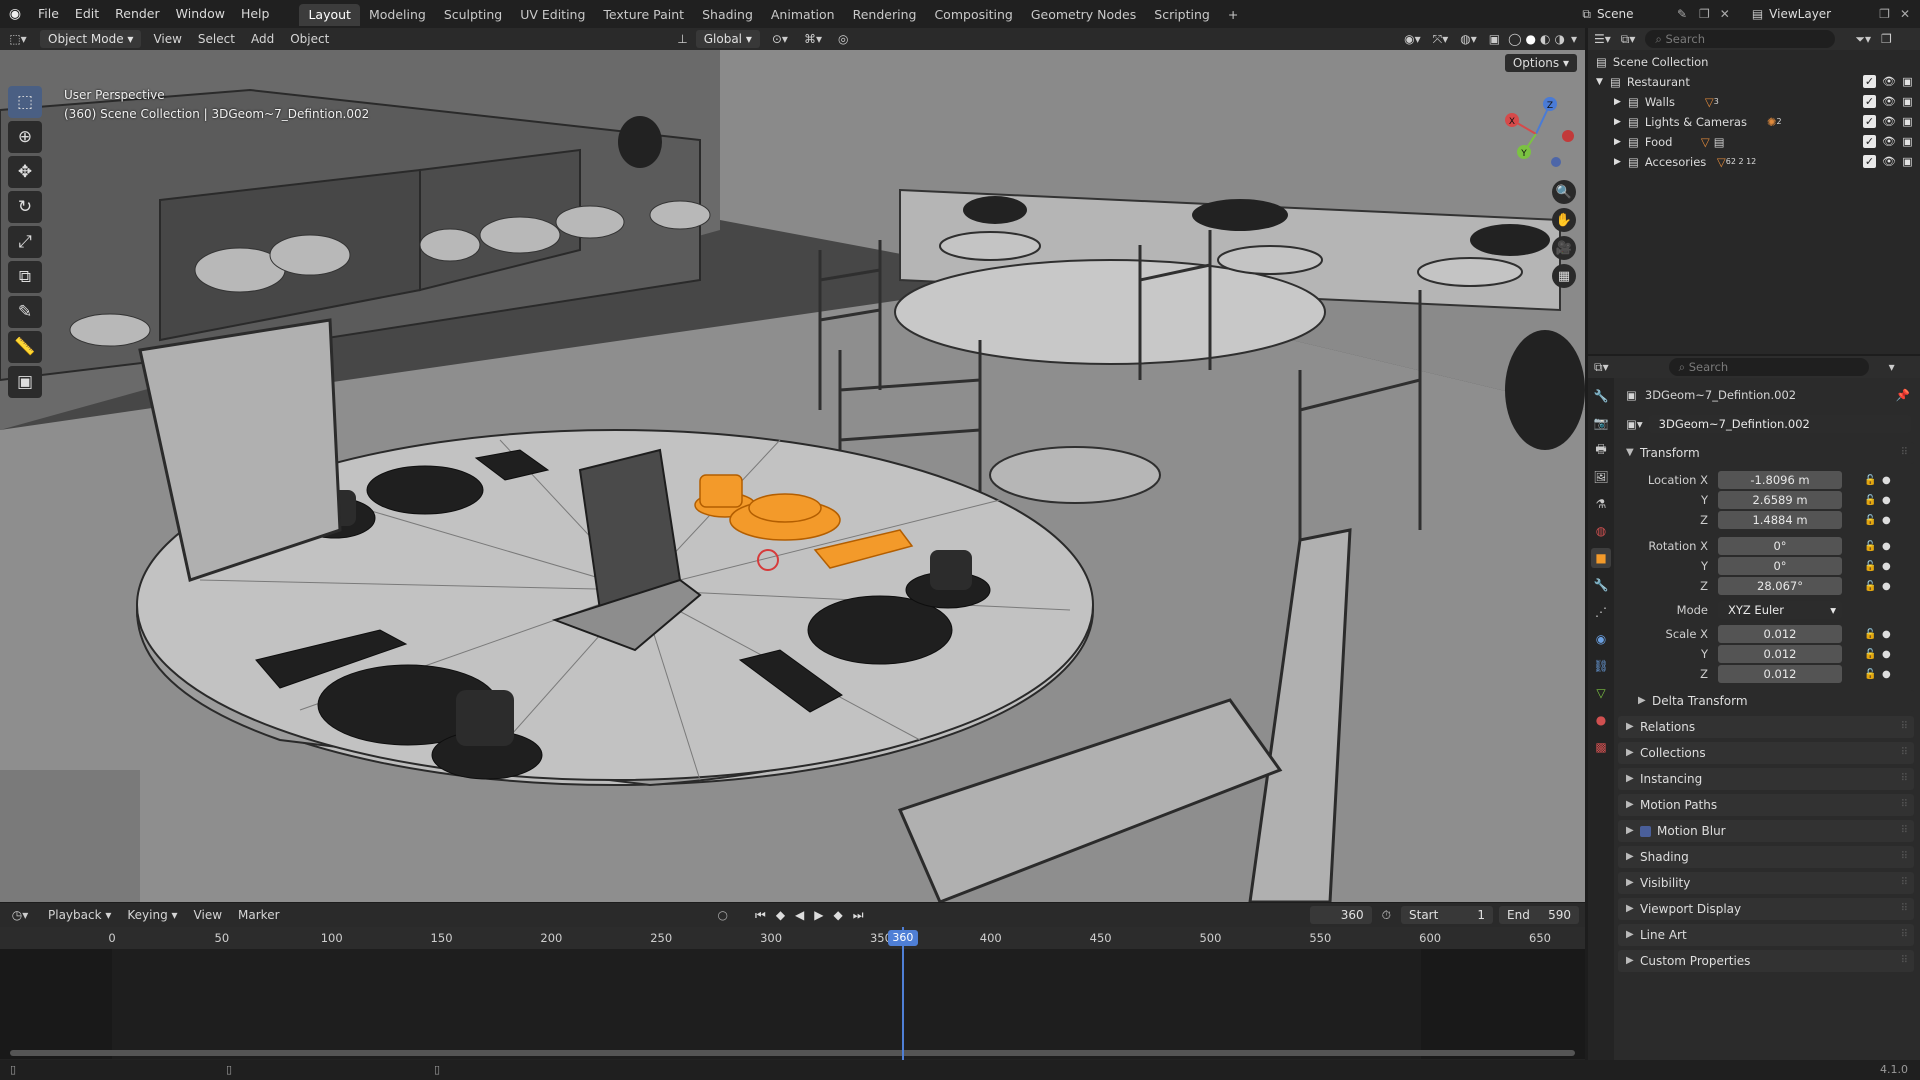  What do you see at coordinates (1884, 14) in the screenshot?
I see `new-view-layer-icon: ❐` at bounding box center [1884, 14].